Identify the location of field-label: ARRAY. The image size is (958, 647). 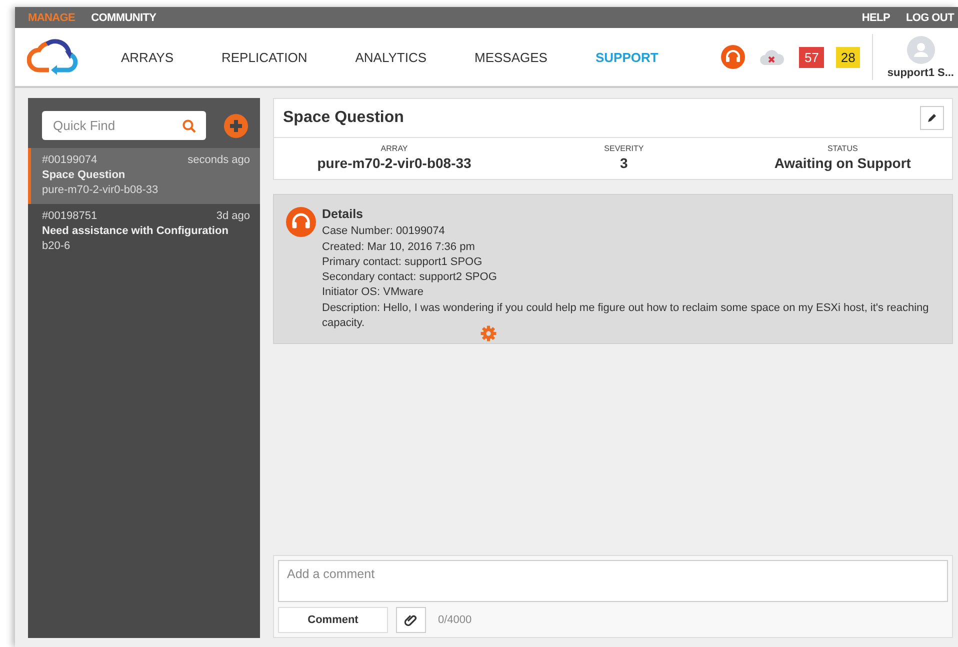
(394, 148).